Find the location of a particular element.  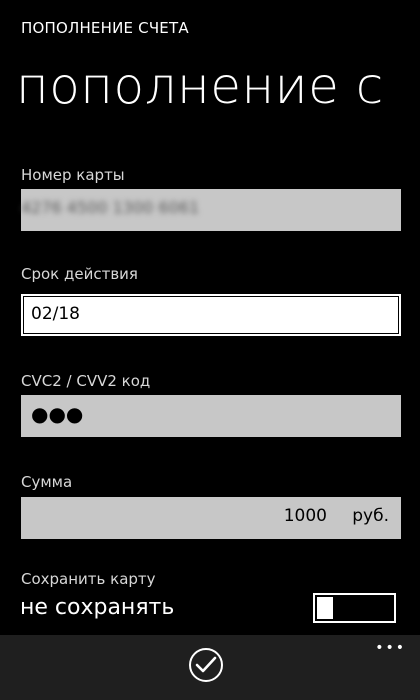

save-card-label: Сохранить карту is located at coordinates (88, 579).